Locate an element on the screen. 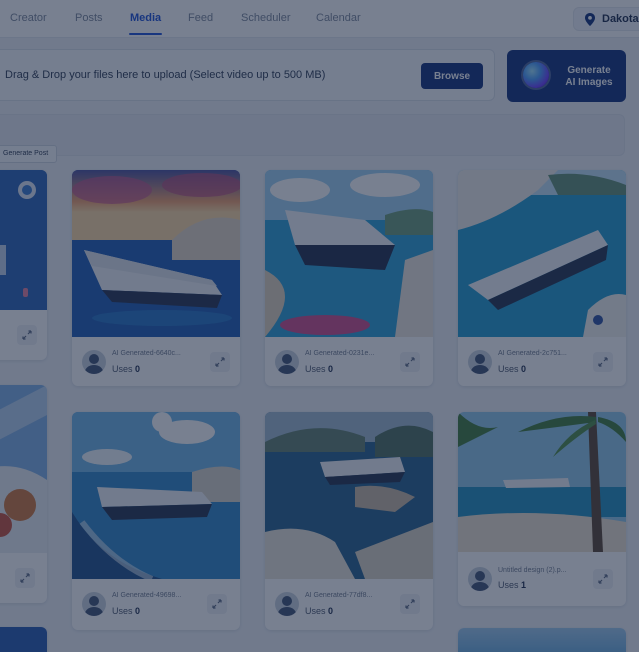 Image resolution: width=639 pixels, height=652 pixels. media-card-7-partial is located at coordinates (542, 640).